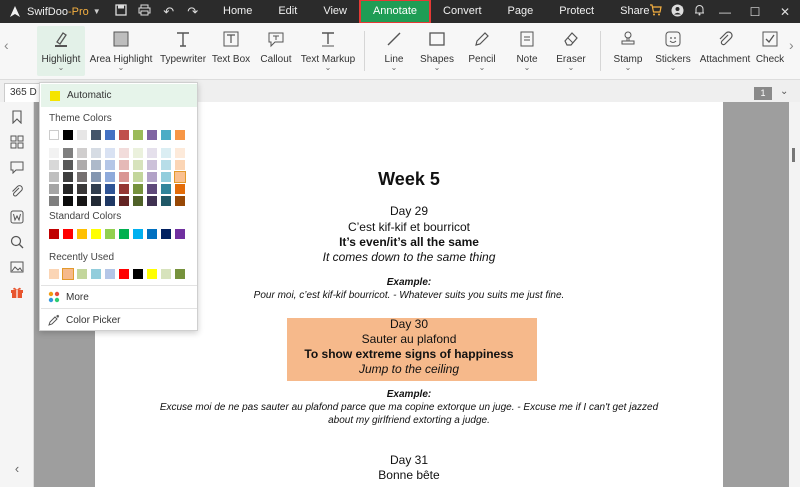 This screenshot has height=487, width=800. Describe the element at coordinates (571, 51) in the screenshot. I see `tool-eraser: Eraser ⌄` at that location.